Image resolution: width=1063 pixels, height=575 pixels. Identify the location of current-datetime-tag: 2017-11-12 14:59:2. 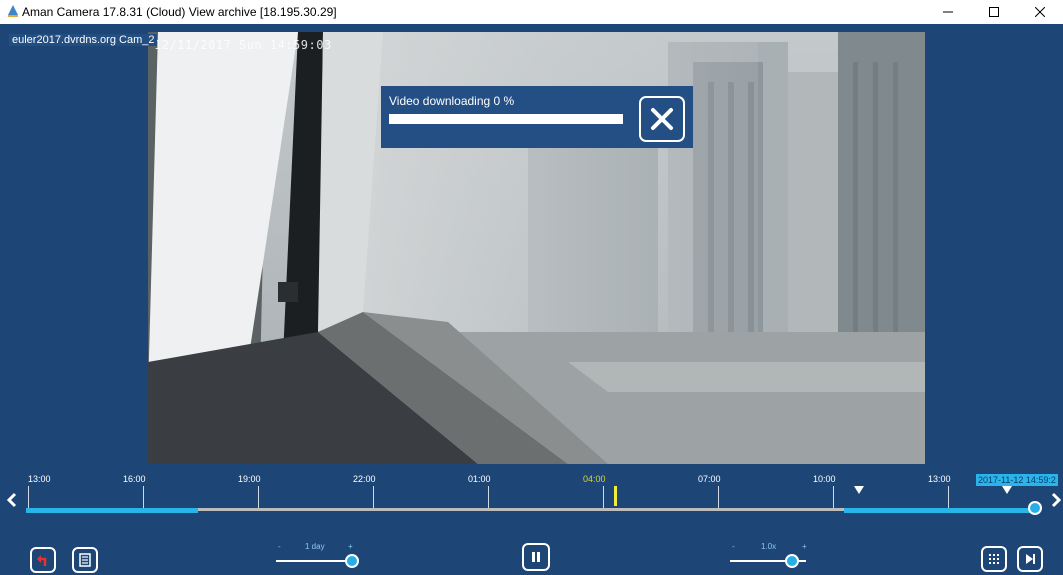
(1017, 480).